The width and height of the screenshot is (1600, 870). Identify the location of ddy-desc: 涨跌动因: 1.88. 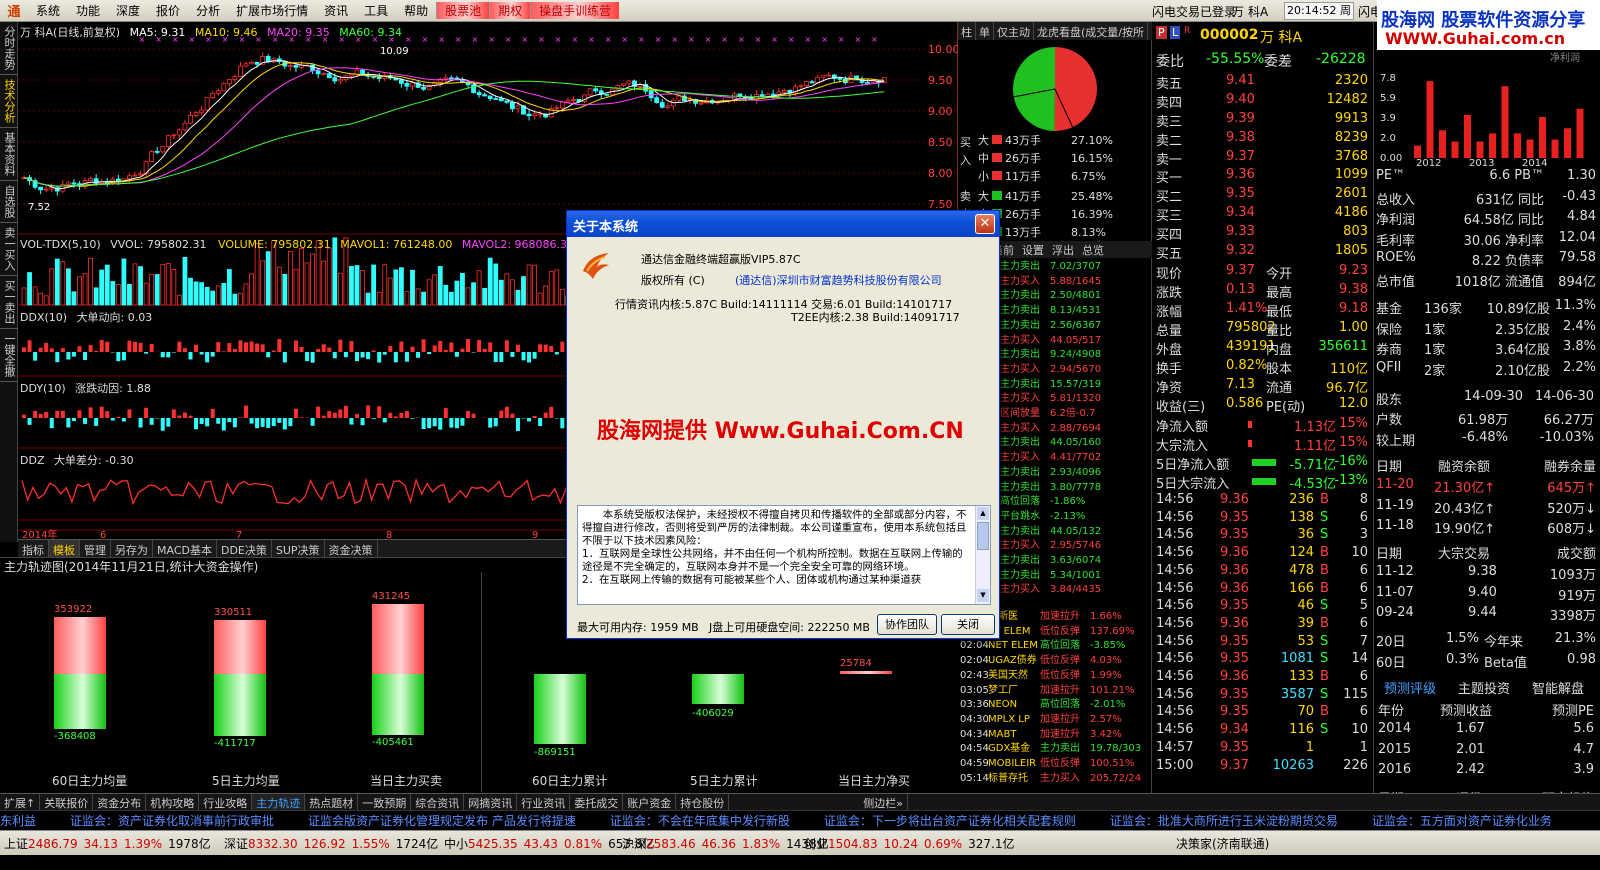
(113, 388).